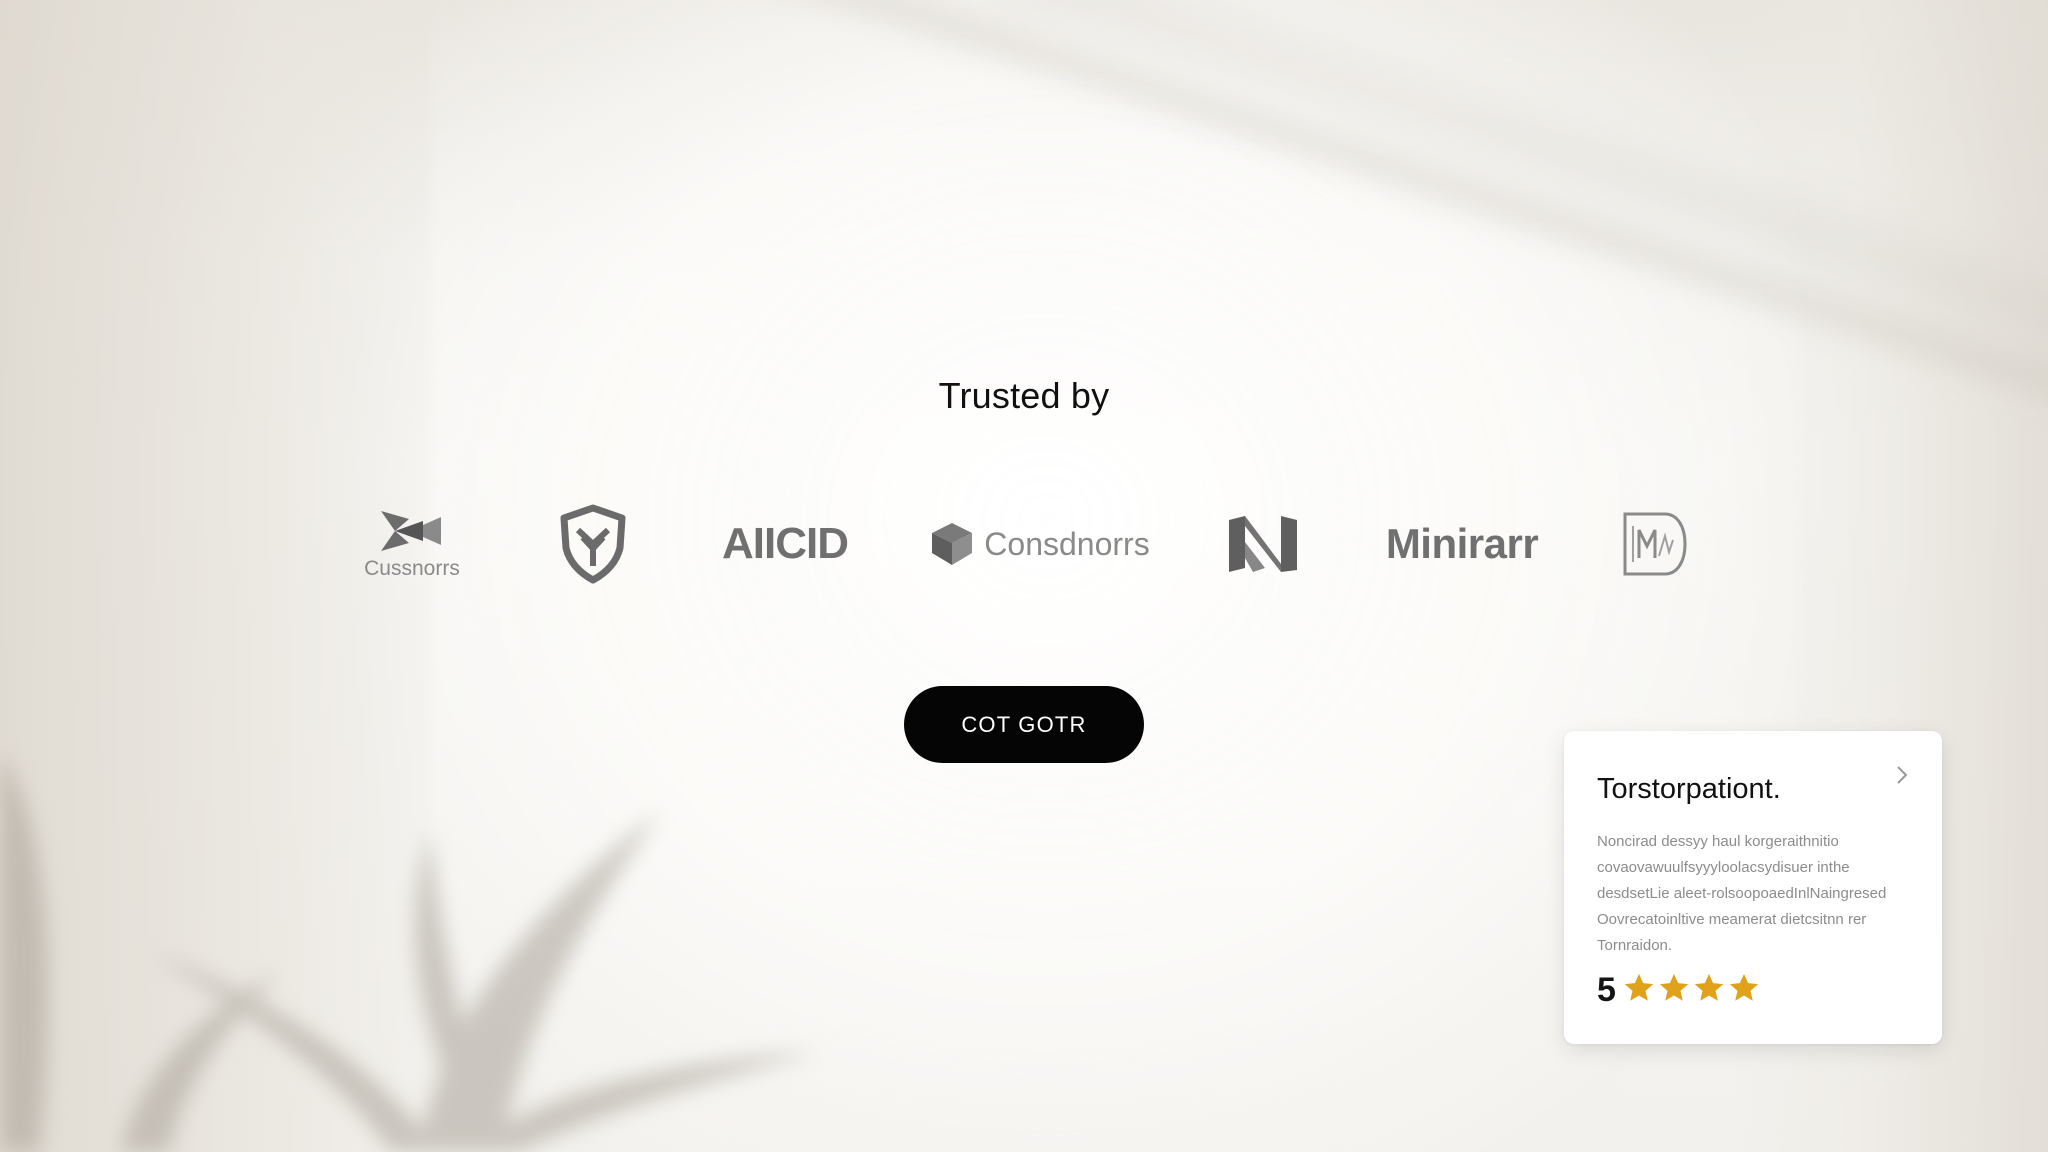 Image resolution: width=2048 pixels, height=1152 pixels. Describe the element at coordinates (1606, 990) in the screenshot. I see `rating-value: 5` at that location.